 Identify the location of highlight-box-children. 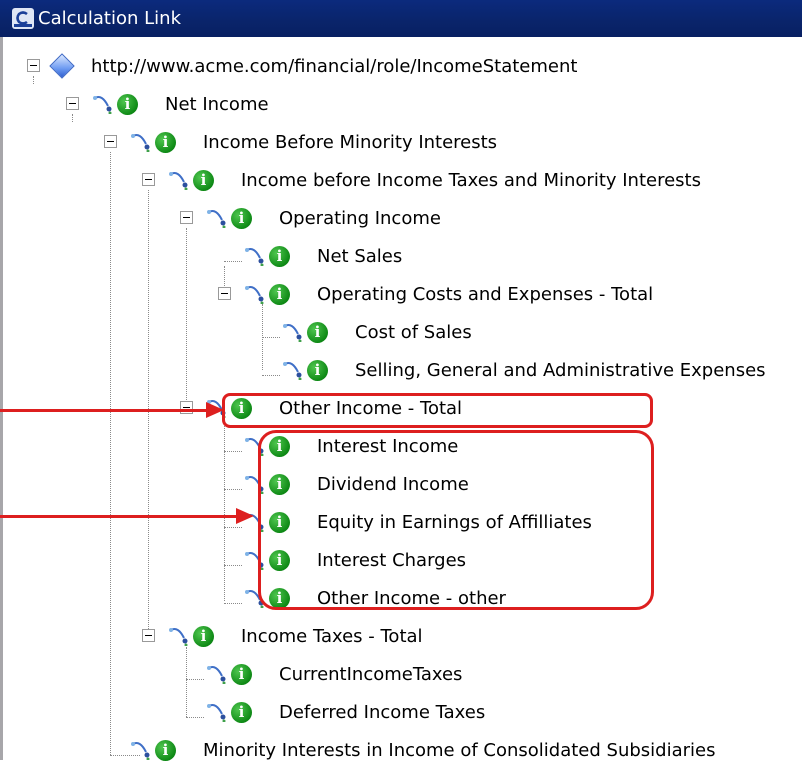
(456, 520).